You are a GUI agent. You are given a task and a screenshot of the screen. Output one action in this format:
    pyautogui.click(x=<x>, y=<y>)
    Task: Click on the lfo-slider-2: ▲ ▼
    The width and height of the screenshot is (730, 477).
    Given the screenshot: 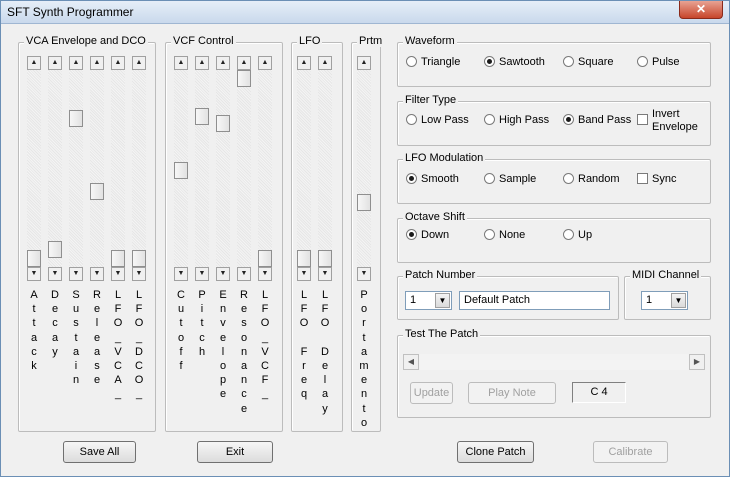 What is the action you would take?
    pyautogui.click(x=325, y=168)
    